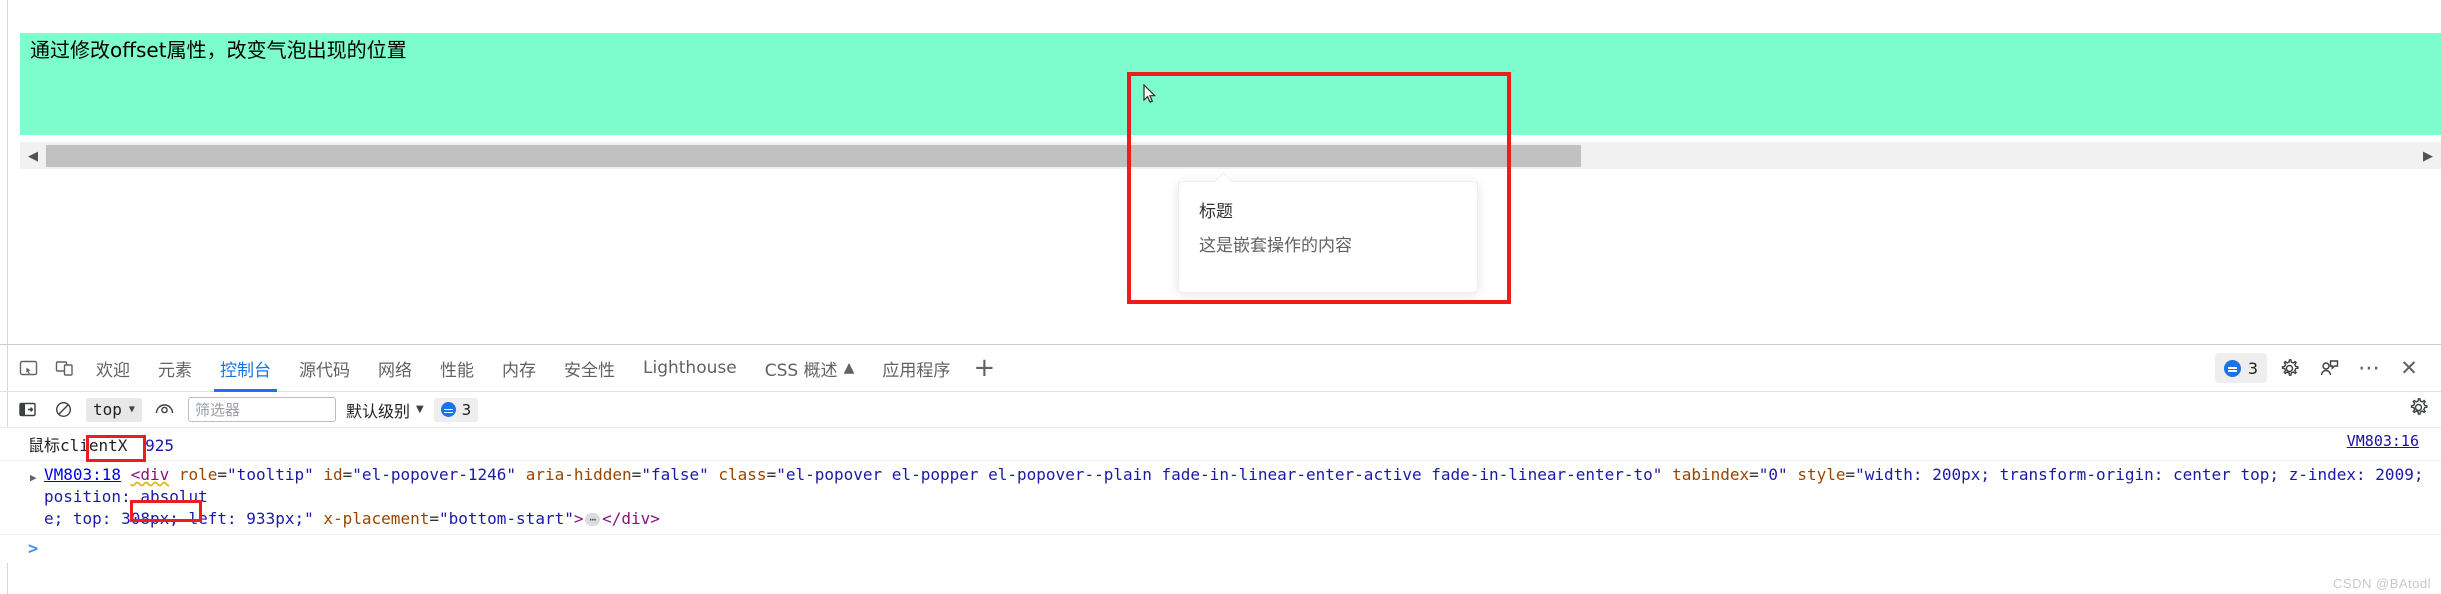 This screenshot has width=2441, height=594. I want to click on dom-attr-x-placement: x-placement, so click(376, 518).